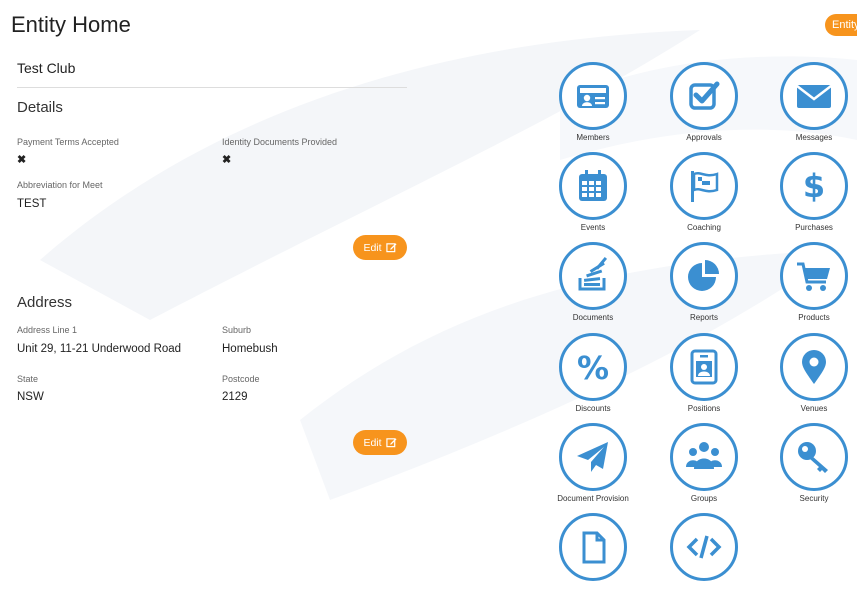 The width and height of the screenshot is (857, 601). Describe the element at coordinates (841, 25) in the screenshot. I see `entity-badge: Entity` at that location.